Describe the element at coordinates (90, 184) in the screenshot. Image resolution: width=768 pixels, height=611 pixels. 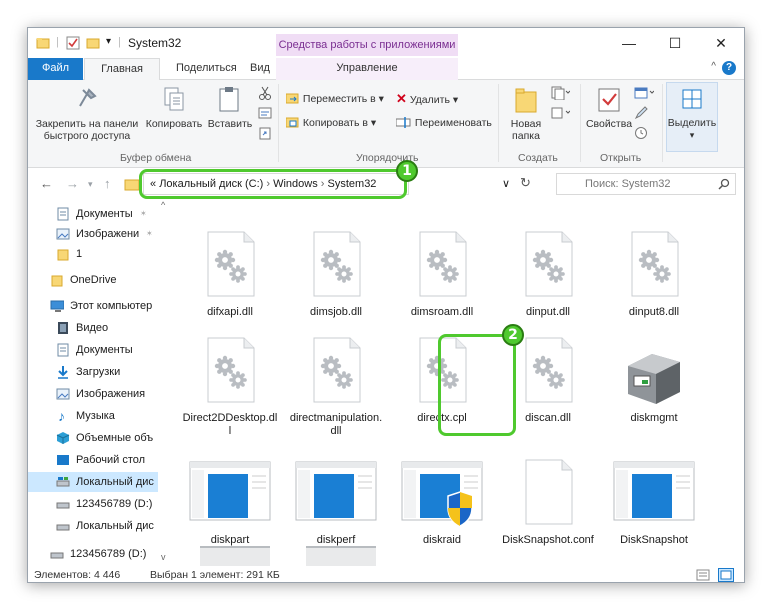
I see `recent-locations-button: ▾` at that location.